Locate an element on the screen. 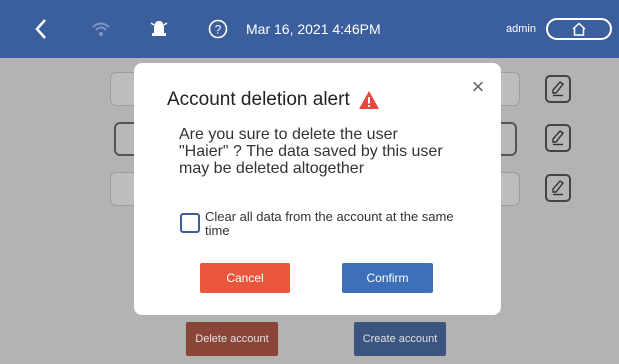 The height and width of the screenshot is (364, 619). chevron-left-icon is located at coordinates (40, 29).